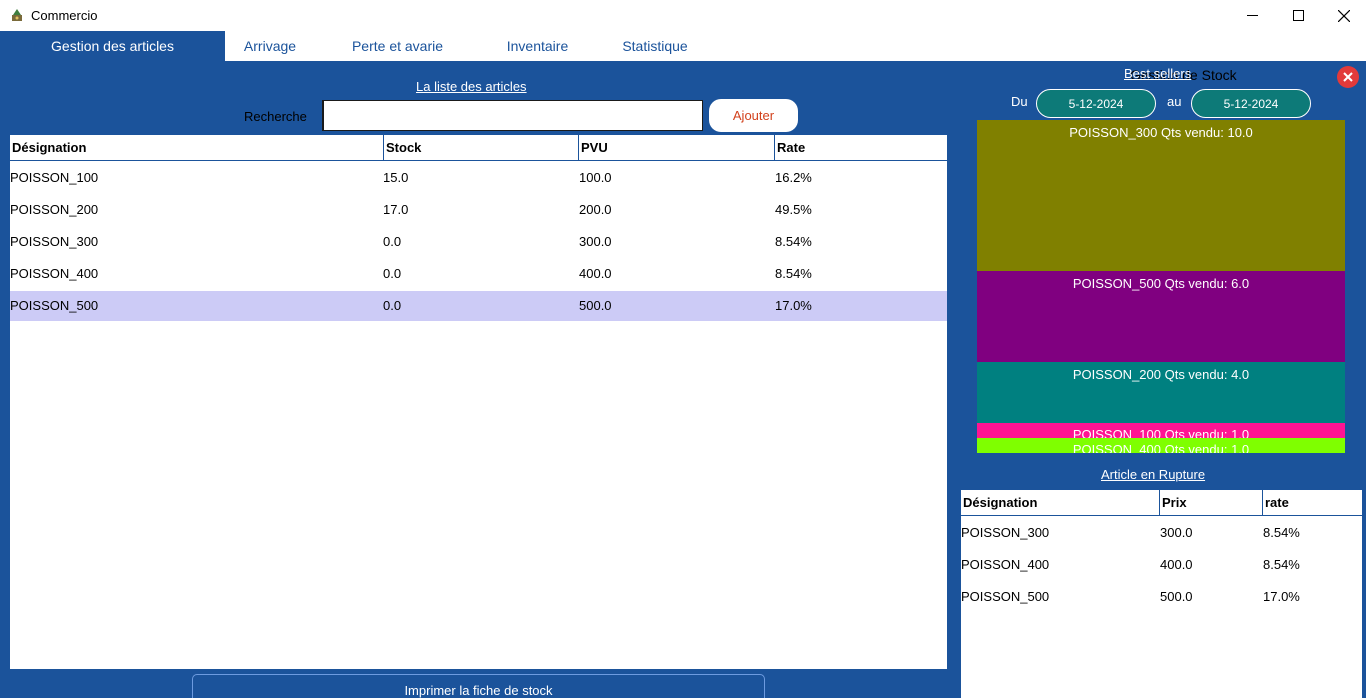 Image resolution: width=1366 pixels, height=698 pixels. What do you see at coordinates (1161, 392) in the screenshot?
I see `best-seller-bar: POISSON_200 Qts vendu: 4.0` at bounding box center [1161, 392].